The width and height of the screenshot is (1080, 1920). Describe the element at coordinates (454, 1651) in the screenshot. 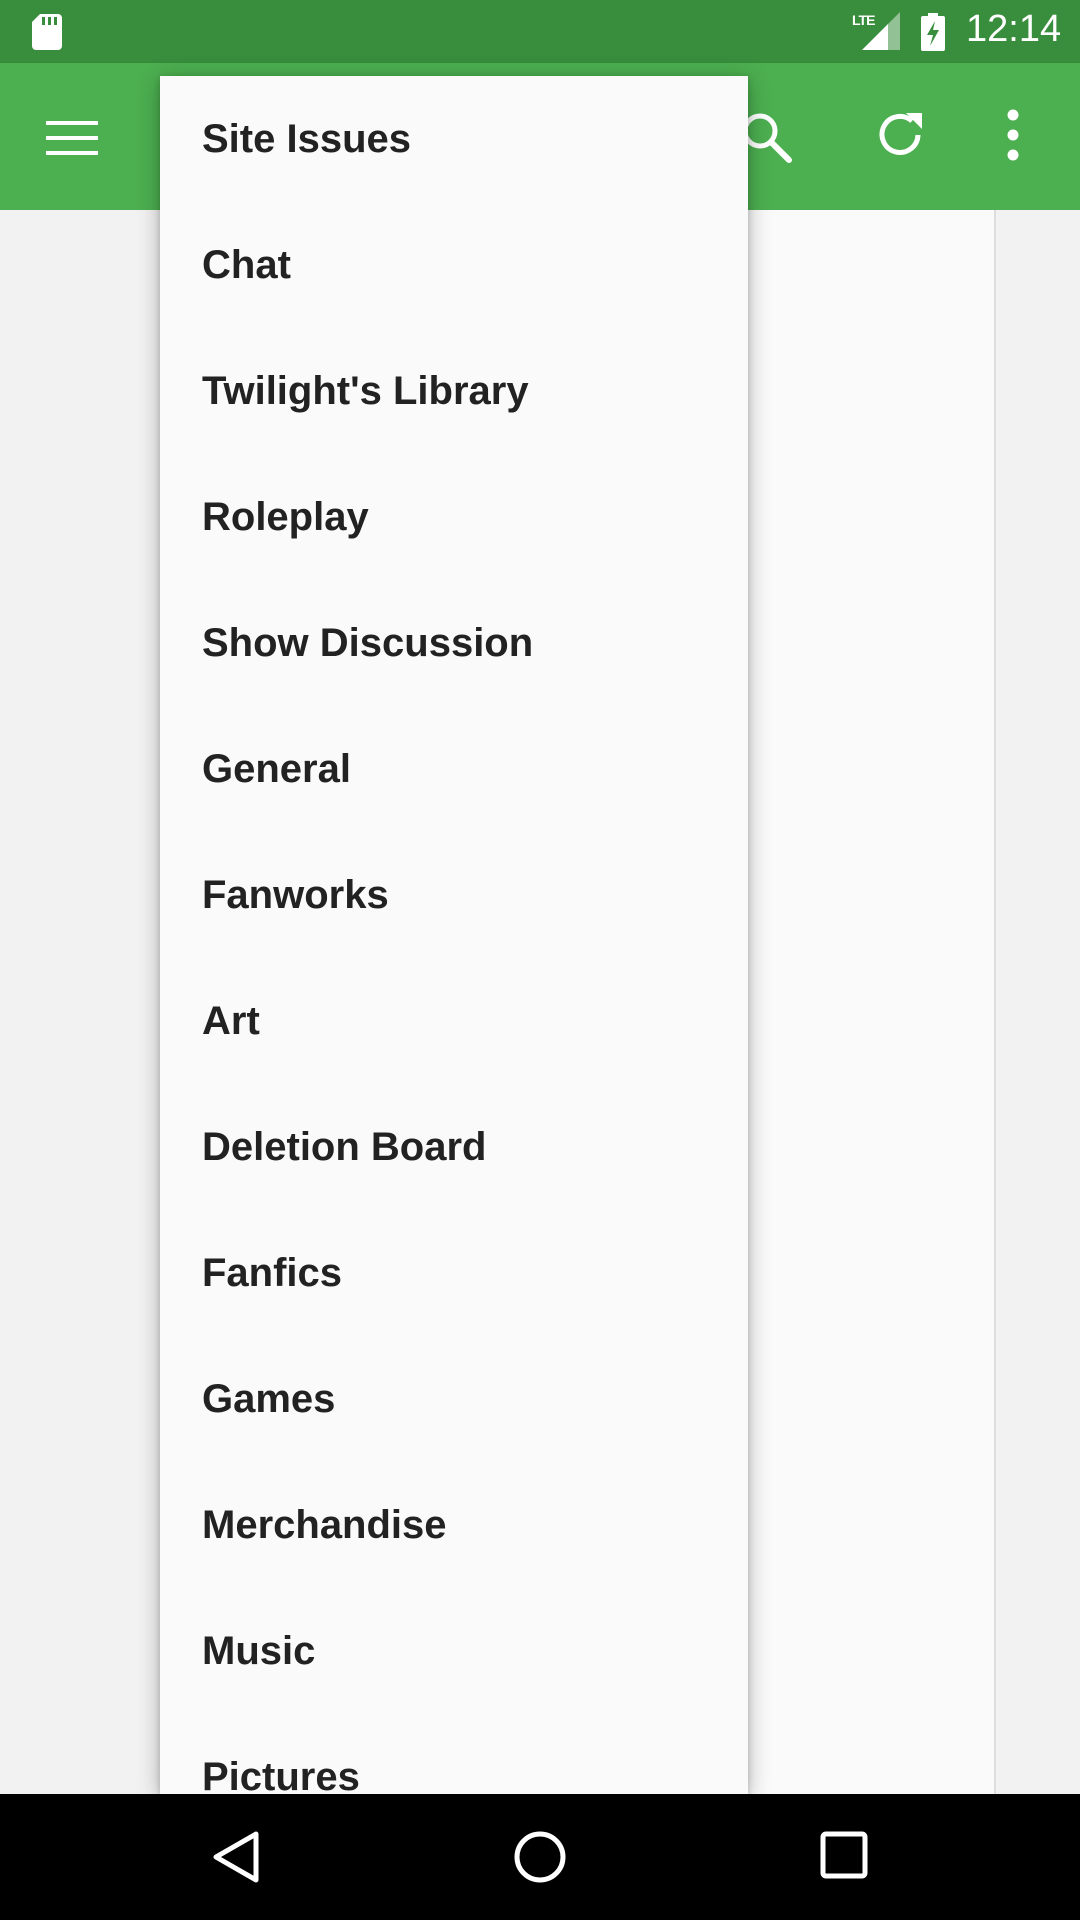

I see `dropdown-item-music: Music` at that location.